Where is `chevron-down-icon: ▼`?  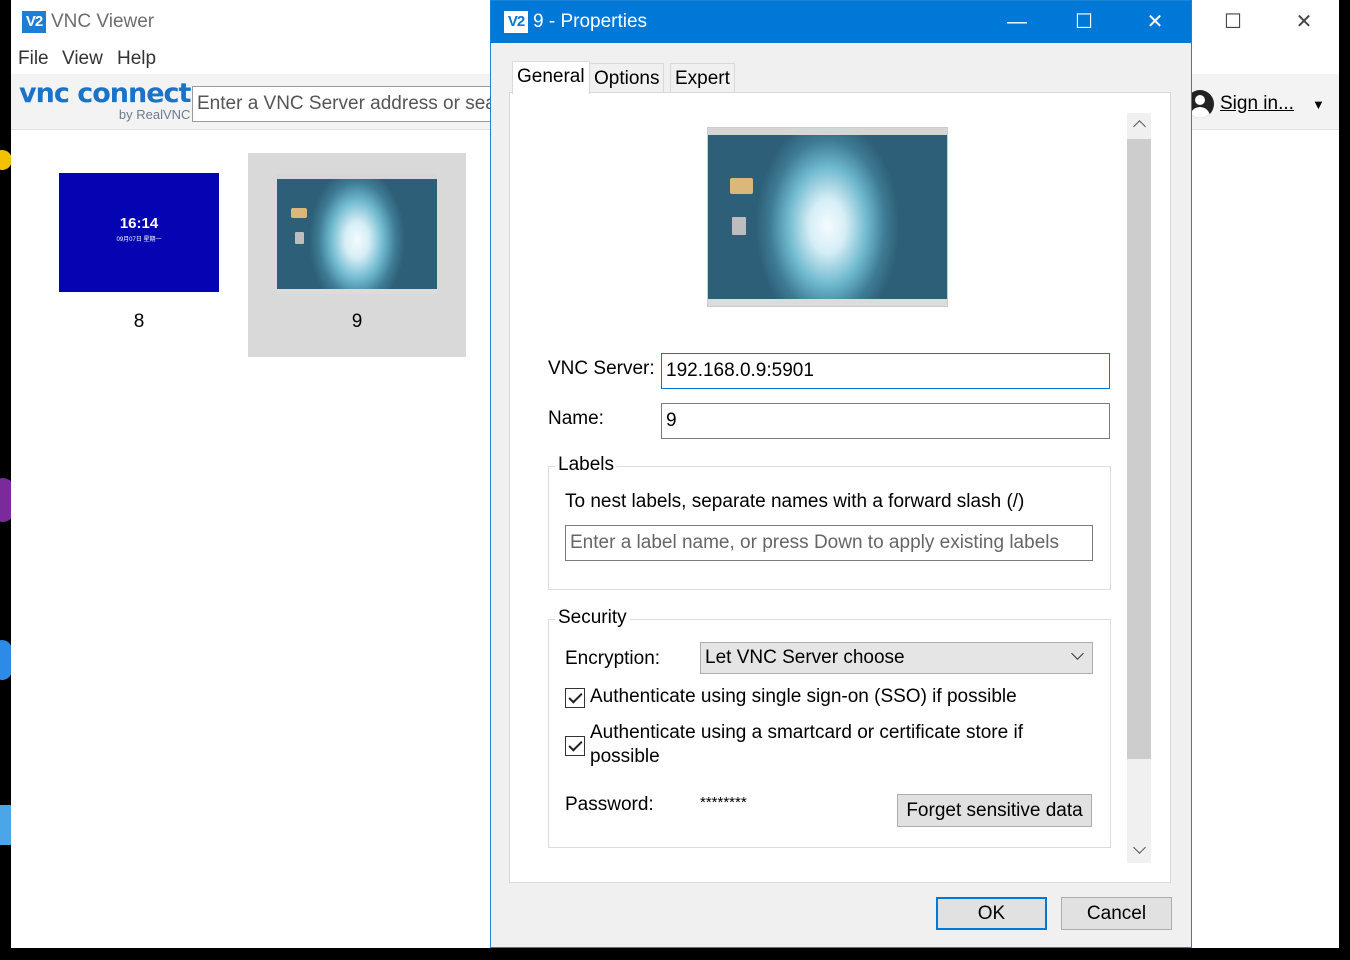 chevron-down-icon: ▼ is located at coordinates (1318, 104).